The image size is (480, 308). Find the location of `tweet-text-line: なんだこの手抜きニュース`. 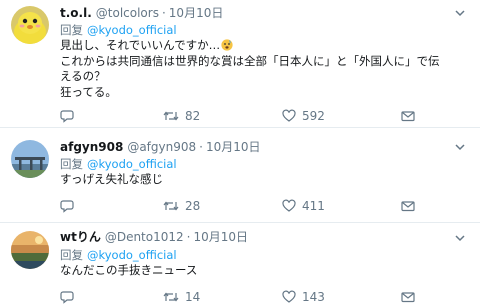

tweet-text-line: なんだこの手抜きニュース is located at coordinates (129, 270).